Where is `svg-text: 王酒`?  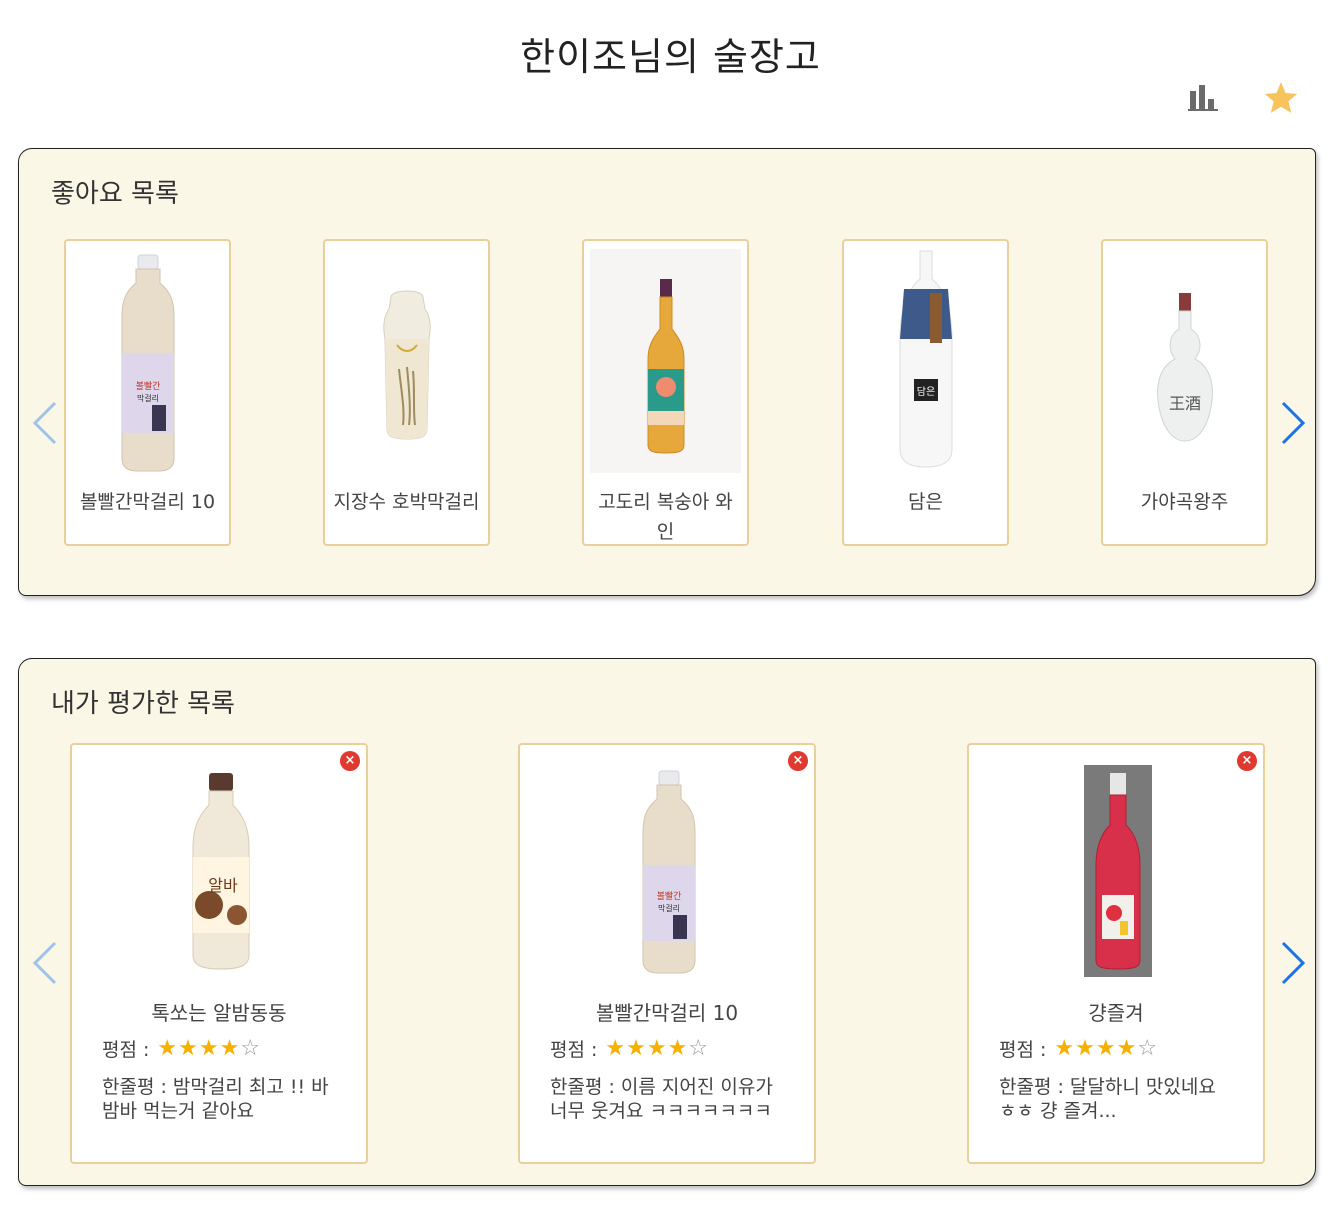
svg-text: 王酒 is located at coordinates (1184, 403).